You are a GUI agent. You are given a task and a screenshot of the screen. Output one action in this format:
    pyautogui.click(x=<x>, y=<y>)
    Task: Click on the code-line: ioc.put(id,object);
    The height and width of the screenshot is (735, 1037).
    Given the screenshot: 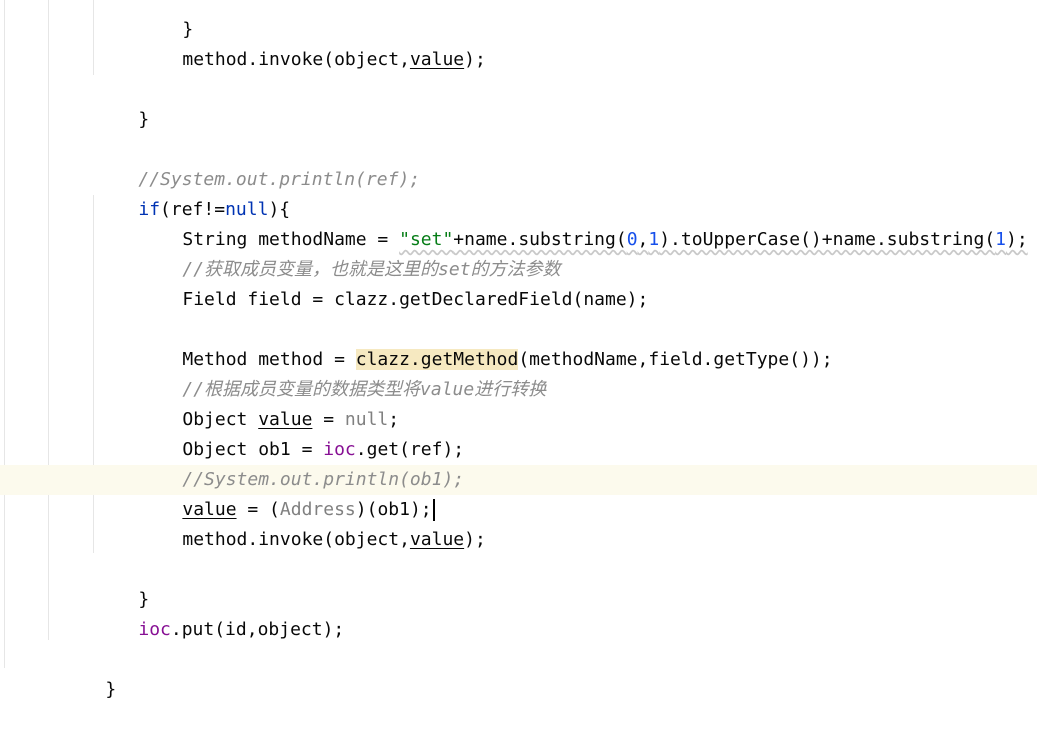 What is the action you would take?
    pyautogui.click(x=219, y=612)
    